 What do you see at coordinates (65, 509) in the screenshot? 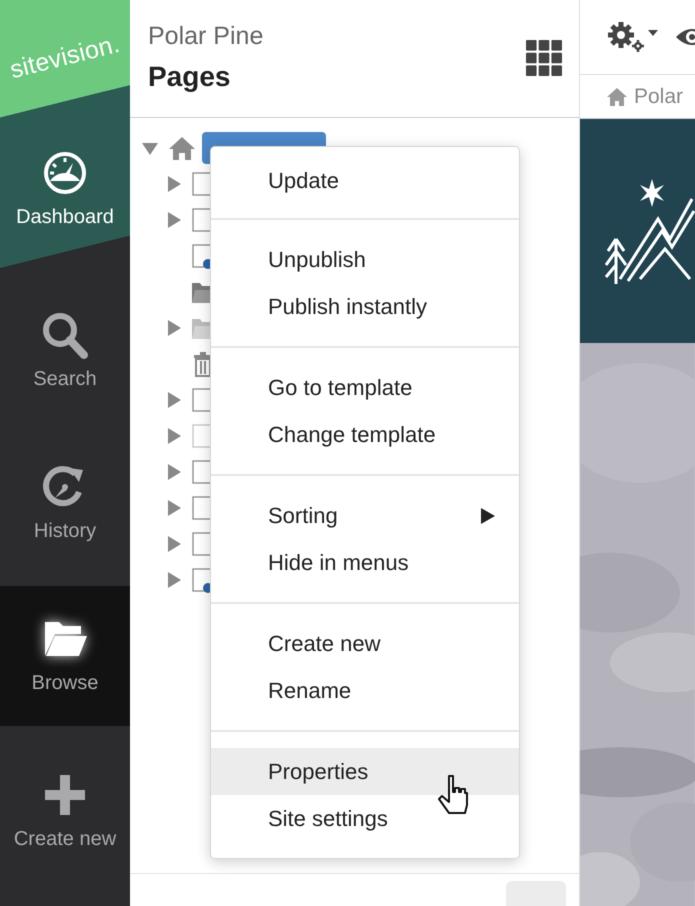
I see `nav-item: History` at bounding box center [65, 509].